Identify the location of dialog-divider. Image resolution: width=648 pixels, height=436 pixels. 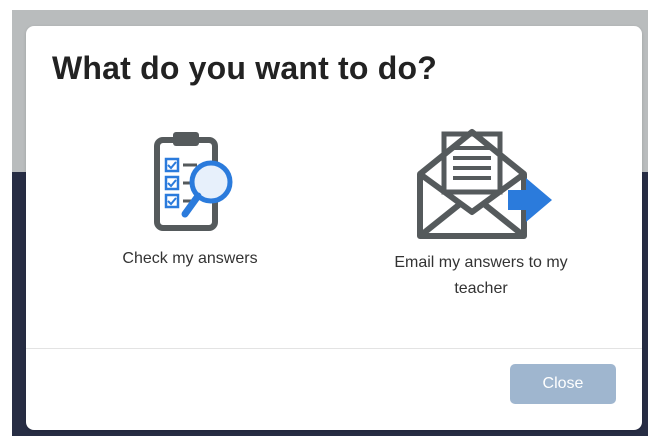
(334, 348).